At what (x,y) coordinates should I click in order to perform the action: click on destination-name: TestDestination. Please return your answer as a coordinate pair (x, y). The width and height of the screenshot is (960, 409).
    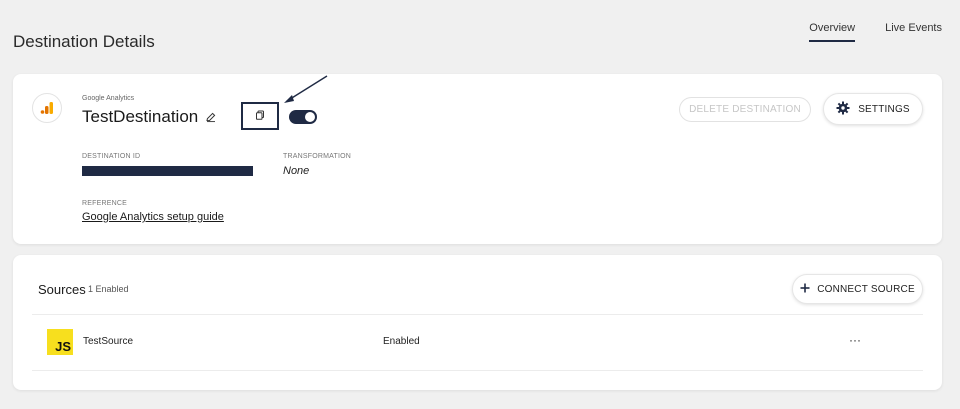
    Looking at the image, I should click on (140, 116).